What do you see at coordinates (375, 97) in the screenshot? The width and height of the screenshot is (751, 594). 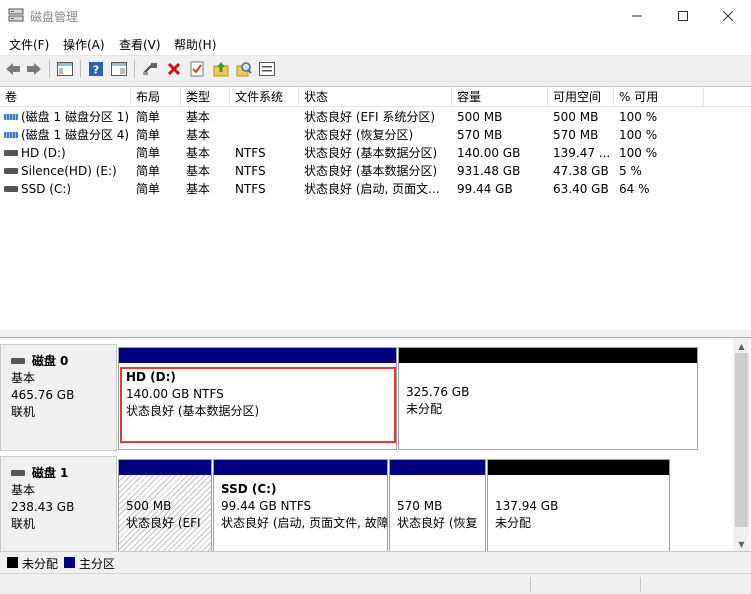 I see `column-header-status: 状态` at bounding box center [375, 97].